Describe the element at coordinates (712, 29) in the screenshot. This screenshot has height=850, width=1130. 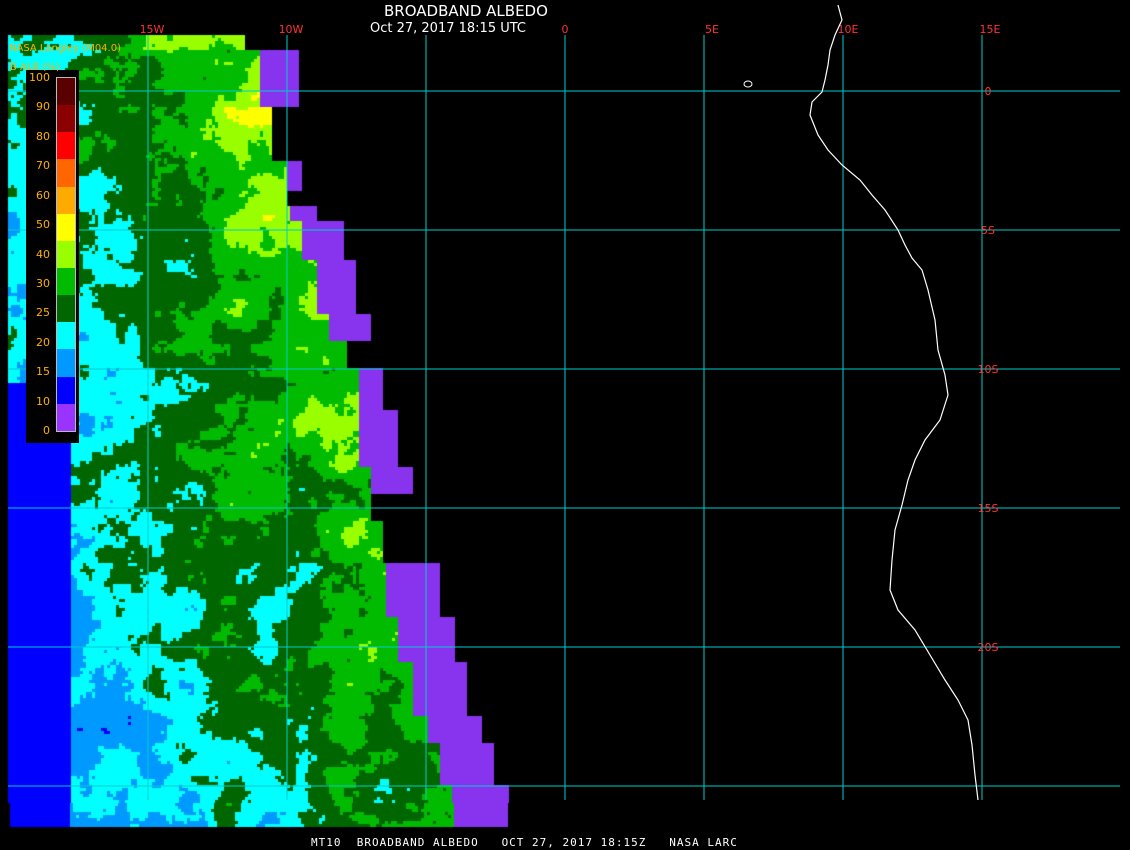
I see `longitude-label: 5E` at that location.